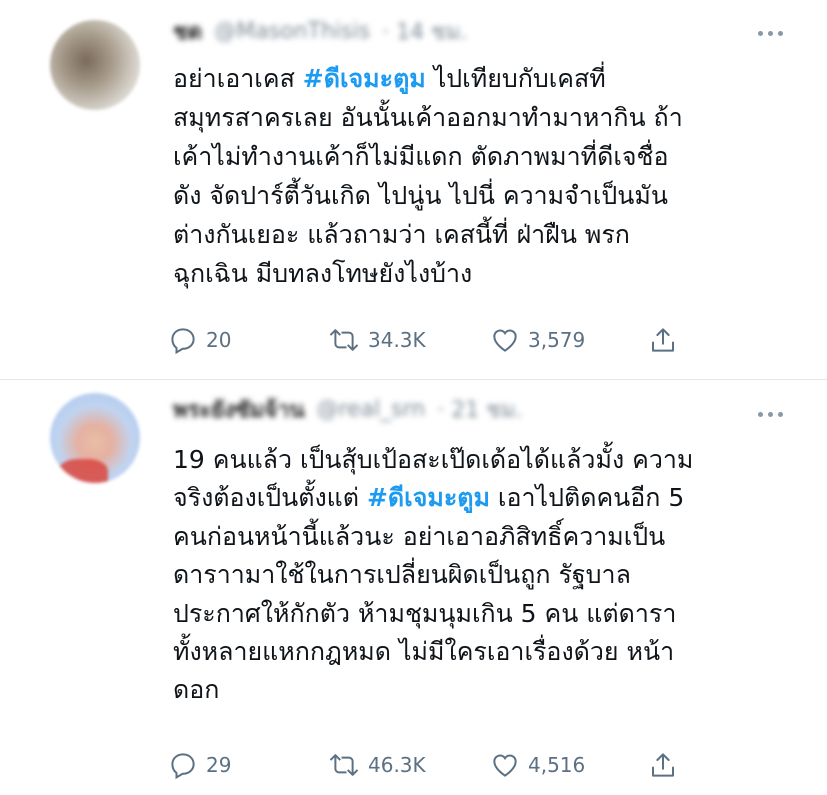 The width and height of the screenshot is (827, 795). Describe the element at coordinates (557, 340) in the screenshot. I see `like-count: 3,579` at that location.